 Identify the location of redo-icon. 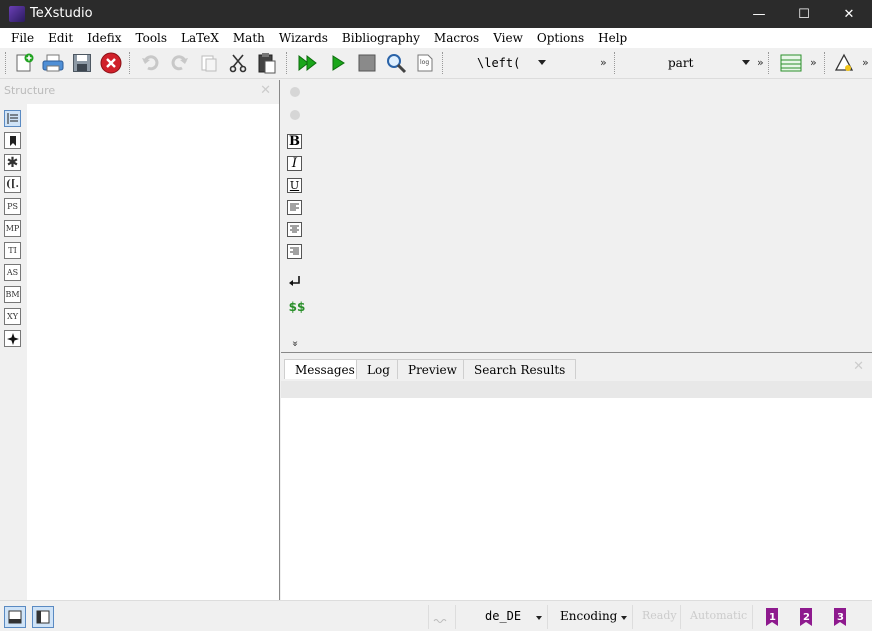
(180, 63).